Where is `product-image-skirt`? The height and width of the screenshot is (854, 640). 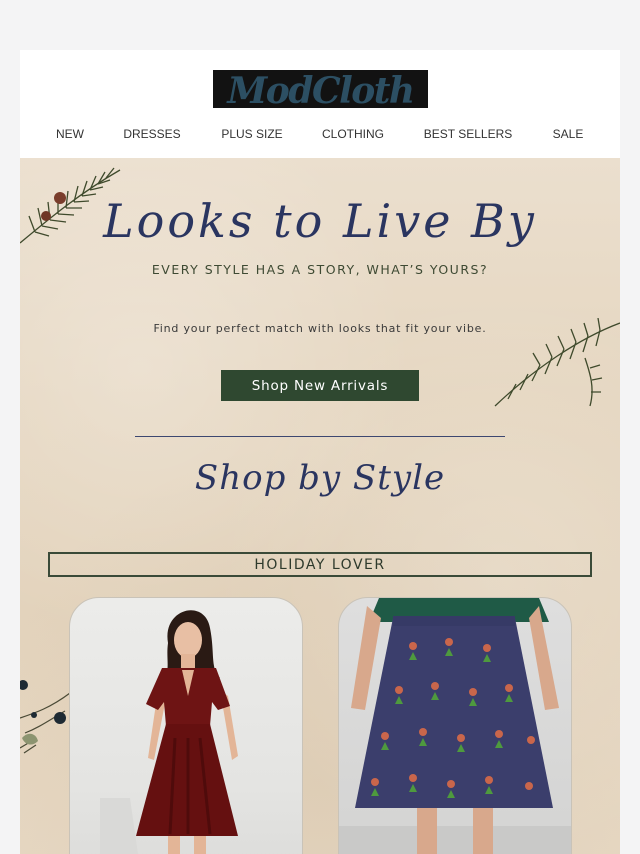
product-image-skirt is located at coordinates (455, 726).